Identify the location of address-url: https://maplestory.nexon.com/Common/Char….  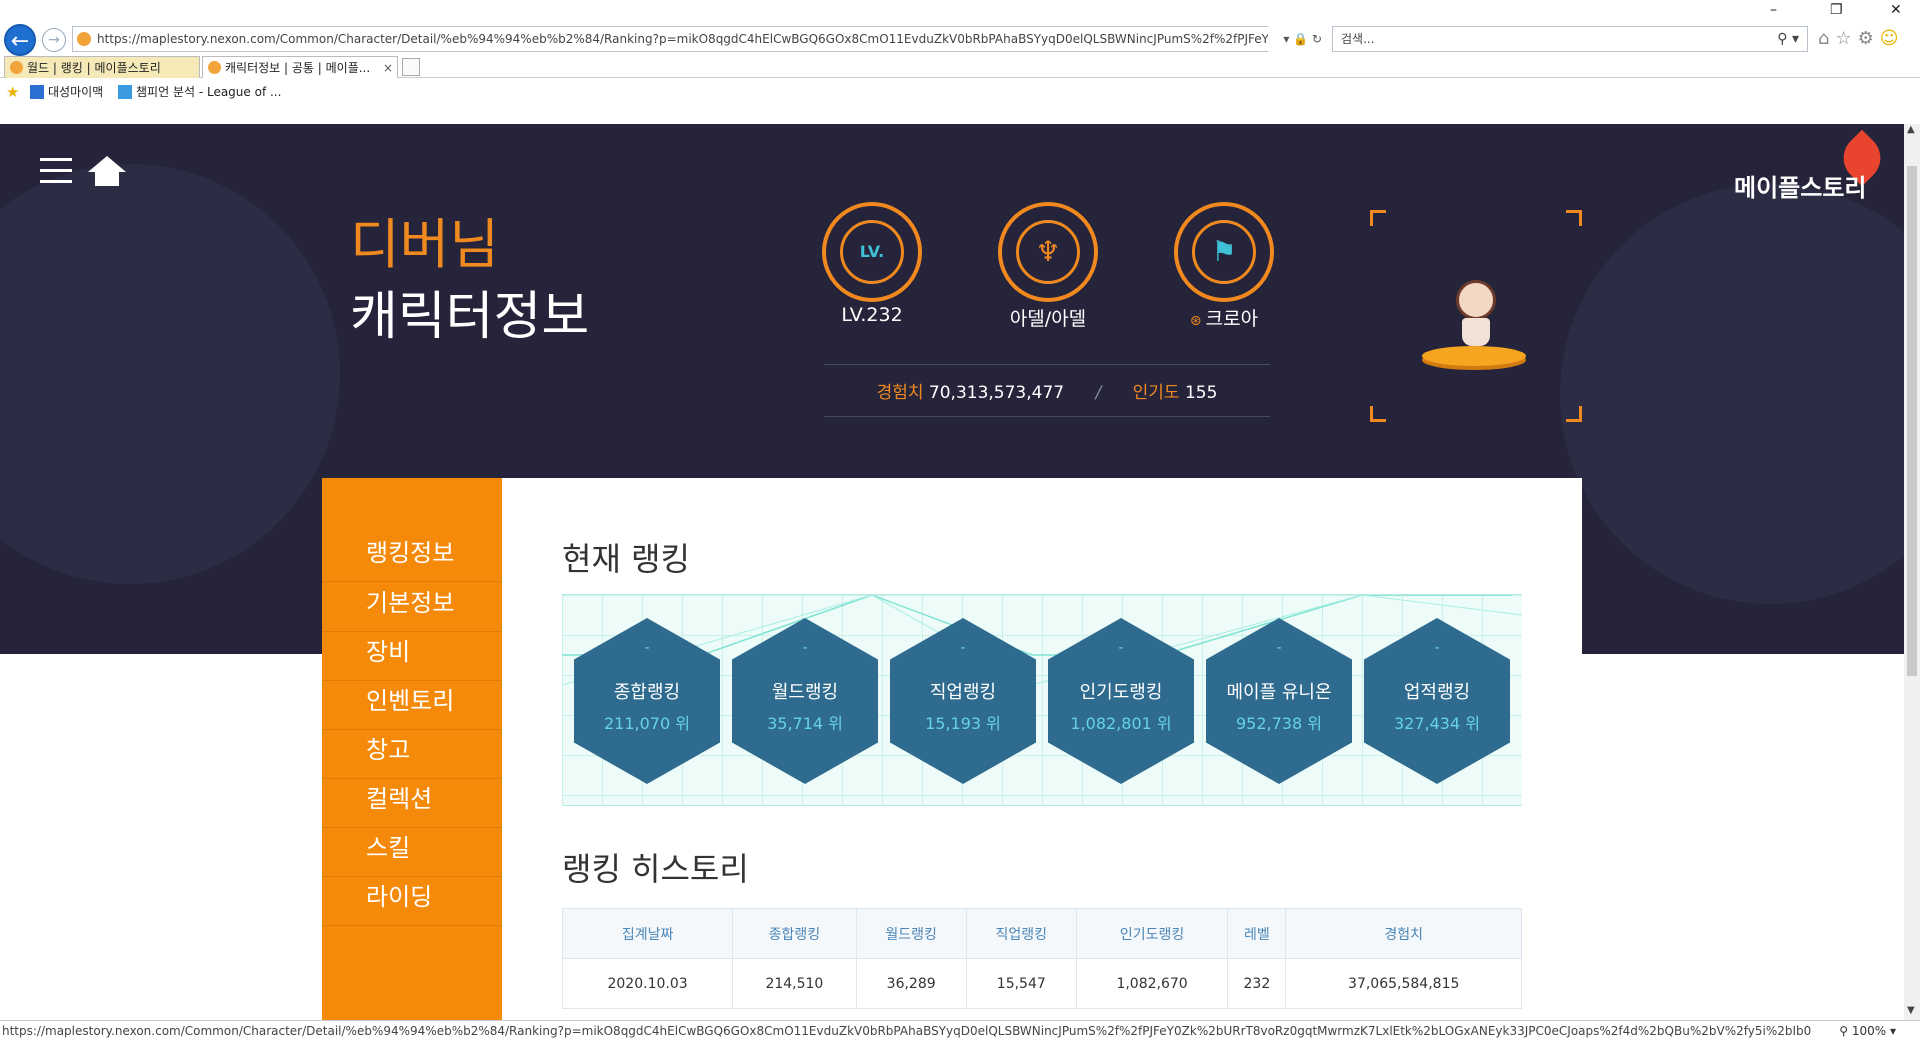
(712, 39).